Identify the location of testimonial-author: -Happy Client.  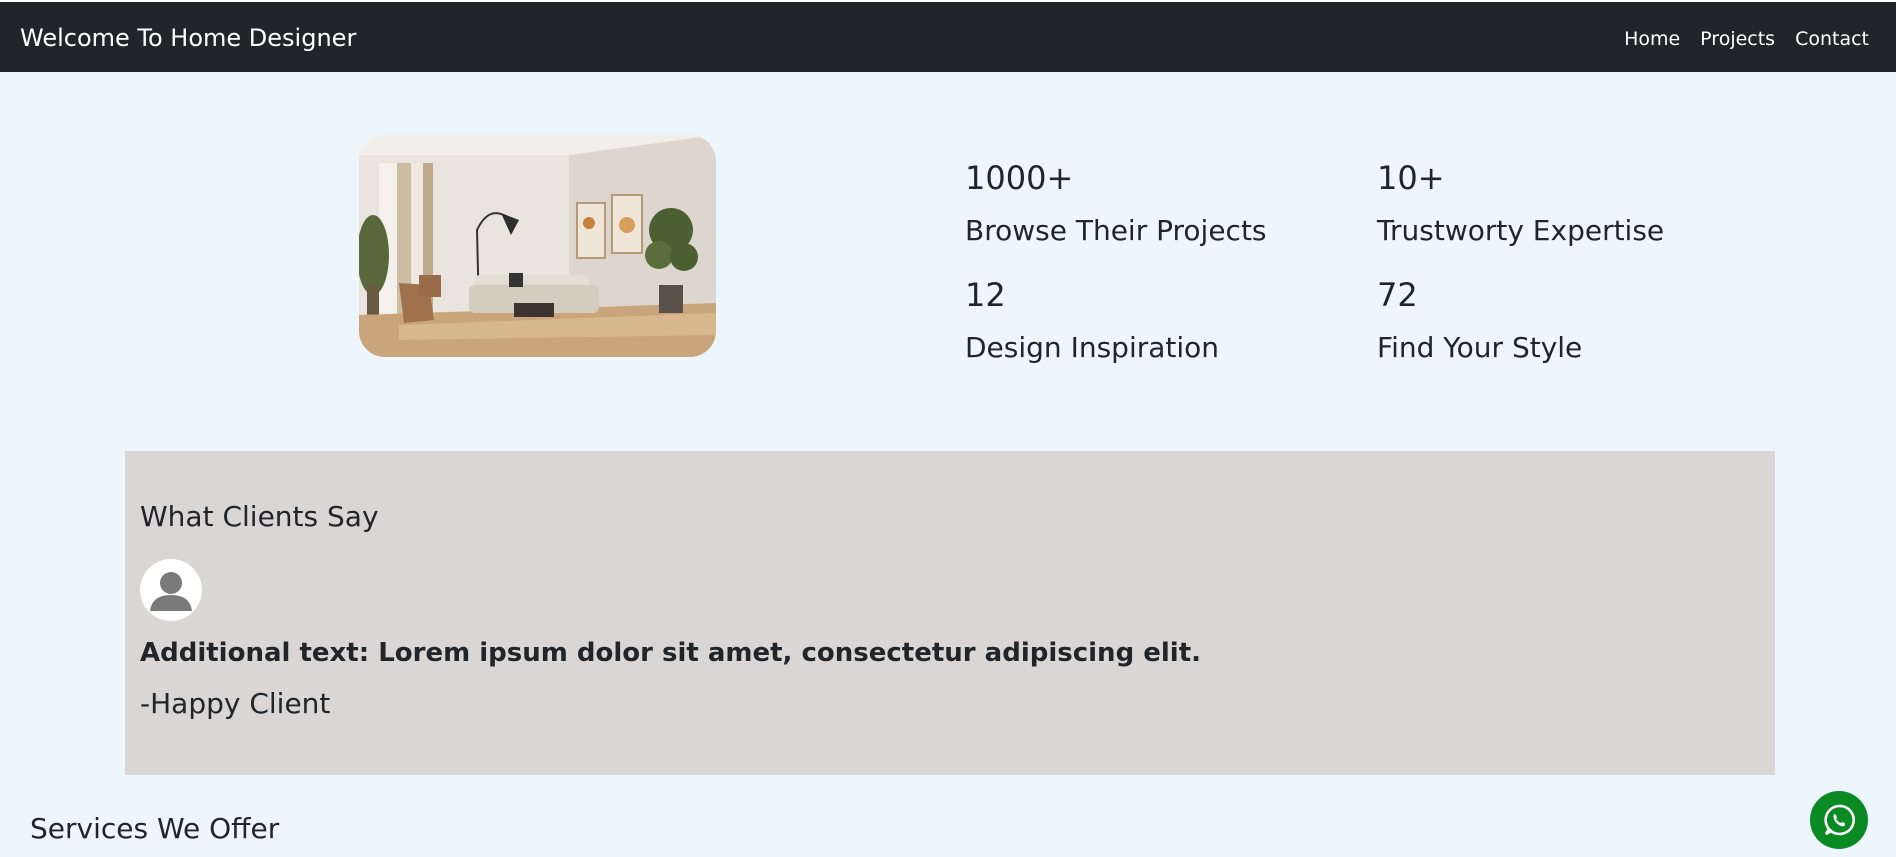
(235, 703).